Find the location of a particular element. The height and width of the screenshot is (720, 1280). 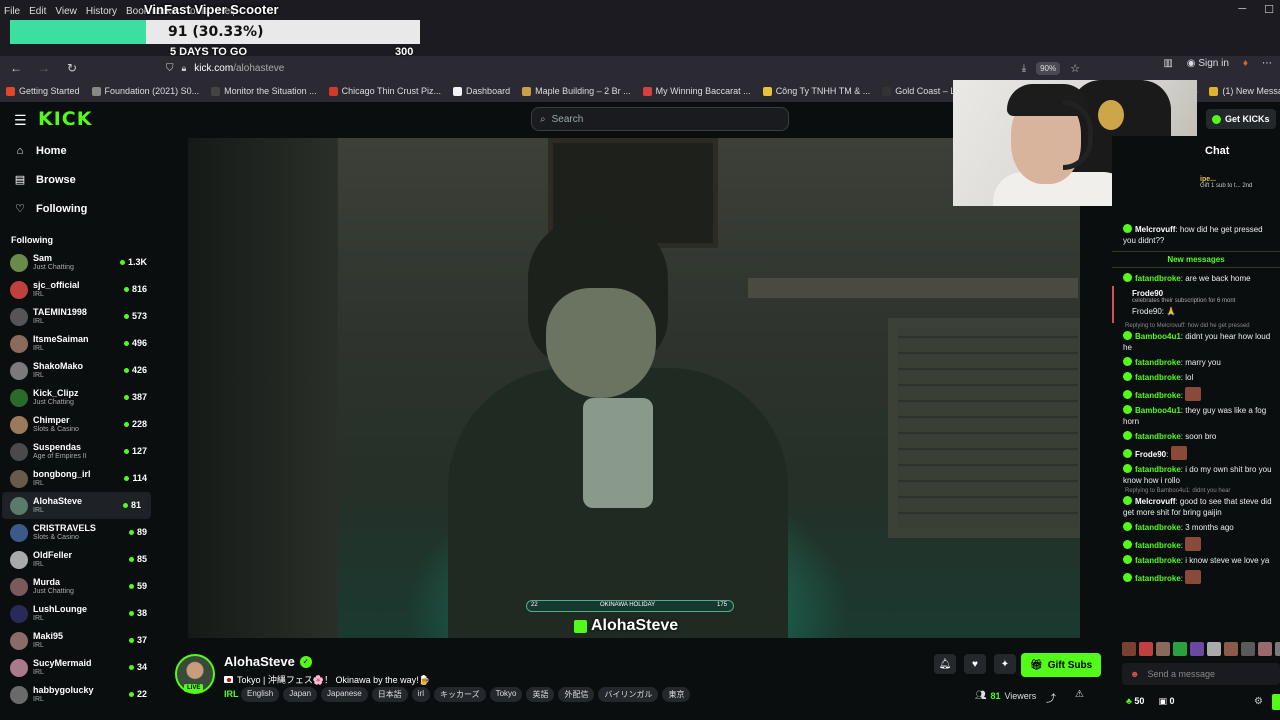

sidebar-channel: ShakoMako IRL 426 is located at coordinates (78, 370).